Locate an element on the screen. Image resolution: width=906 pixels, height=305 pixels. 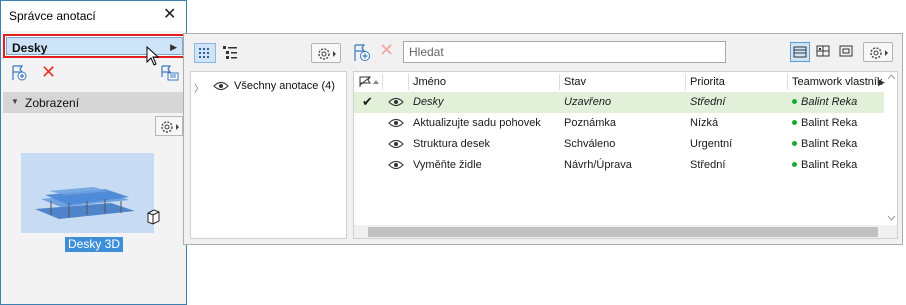
table-view-icon is located at coordinates (800, 52).